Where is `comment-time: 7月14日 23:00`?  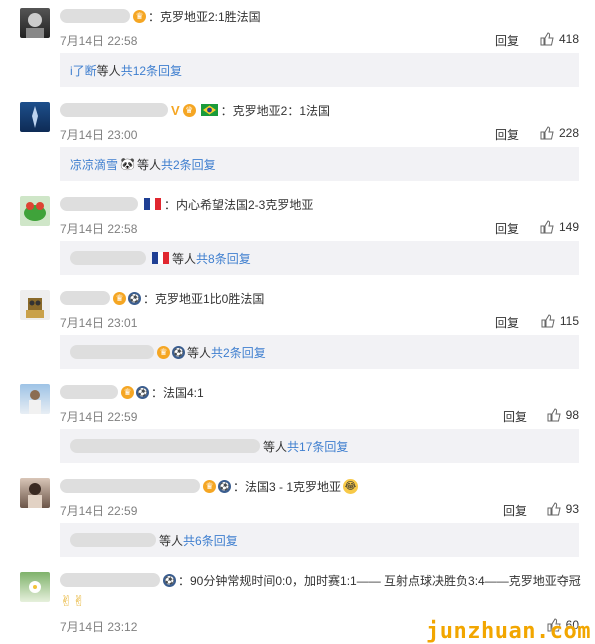 comment-time: 7月14日 23:00 is located at coordinates (99, 135).